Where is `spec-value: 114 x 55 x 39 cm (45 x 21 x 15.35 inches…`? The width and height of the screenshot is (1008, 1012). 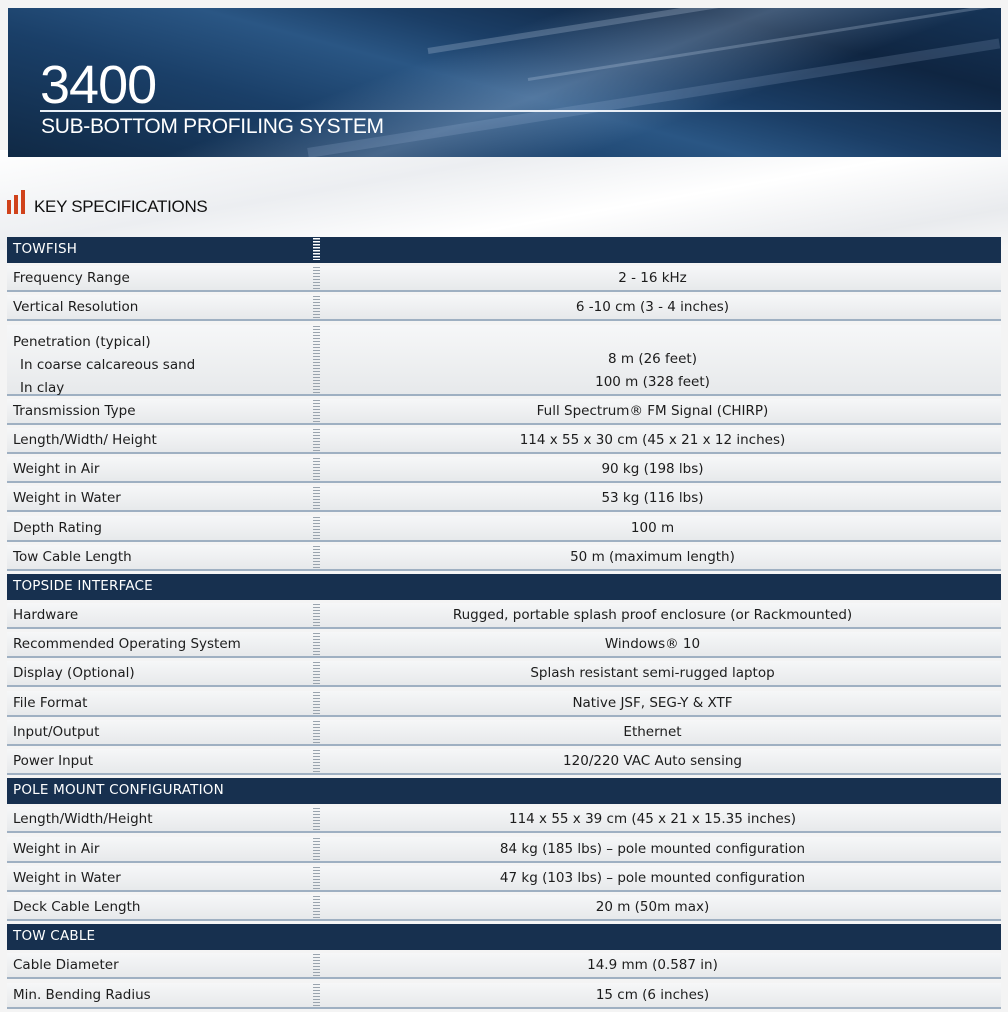 spec-value: 114 x 55 x 39 cm (45 x 21 x 15.35 inches… is located at coordinates (652, 819).